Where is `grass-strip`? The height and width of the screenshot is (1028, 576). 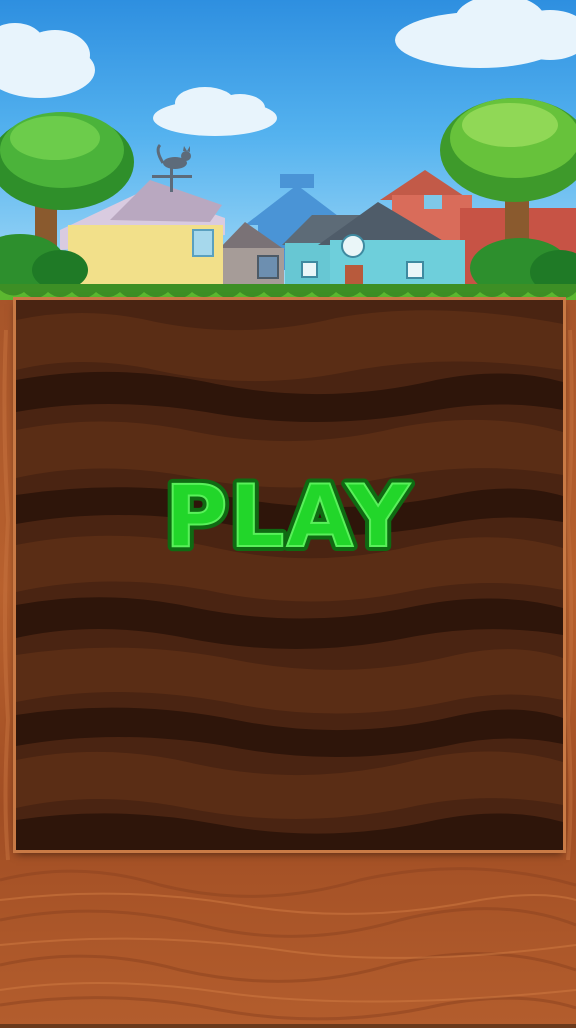 grass-strip is located at coordinates (288, 299).